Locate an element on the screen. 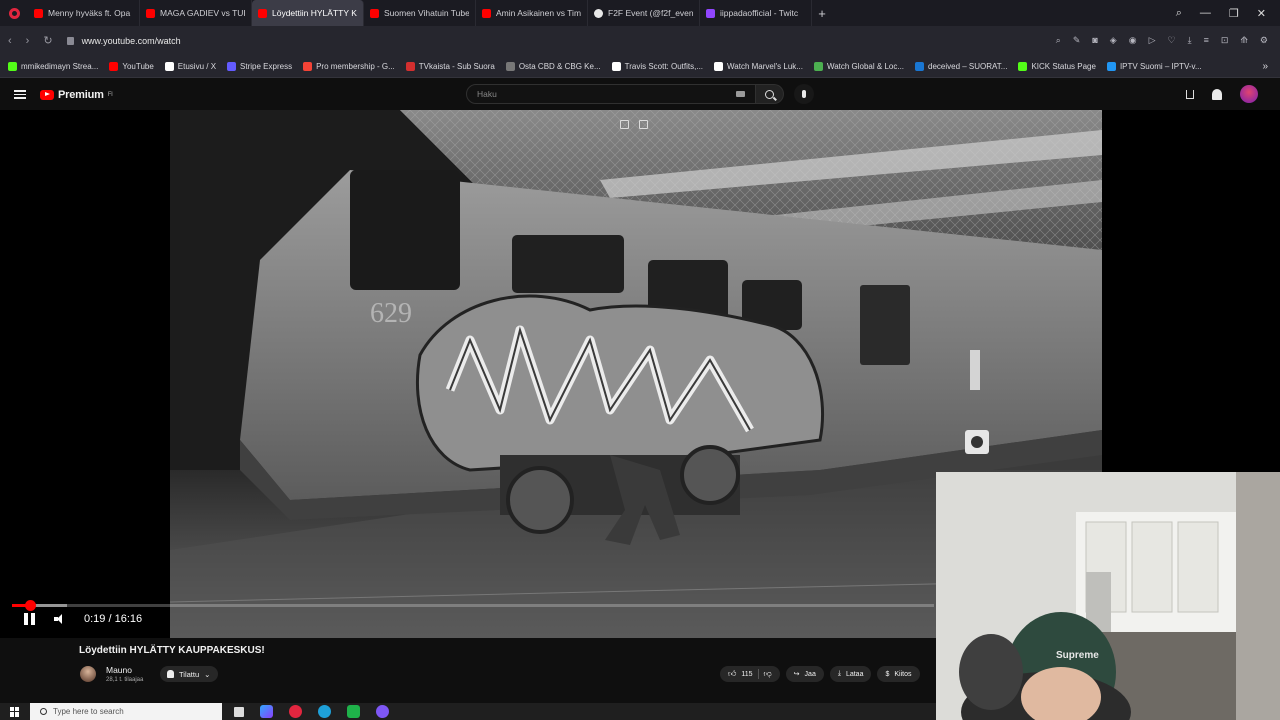  download-label: Lataa is located at coordinates (854, 674).